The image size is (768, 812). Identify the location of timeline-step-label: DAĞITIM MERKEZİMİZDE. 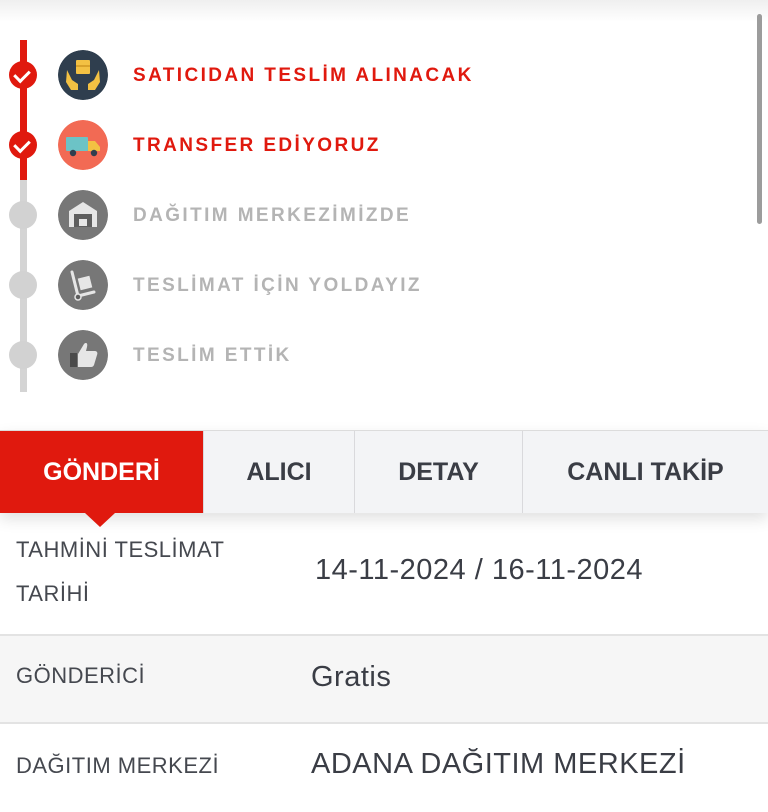
(272, 215).